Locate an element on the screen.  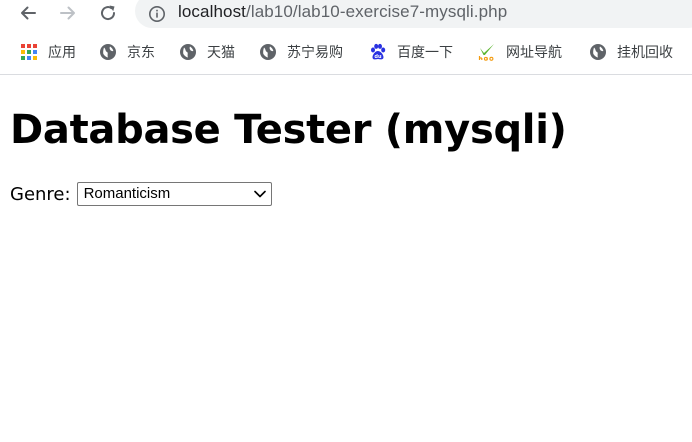
chevron-down-icon is located at coordinates (259, 194).